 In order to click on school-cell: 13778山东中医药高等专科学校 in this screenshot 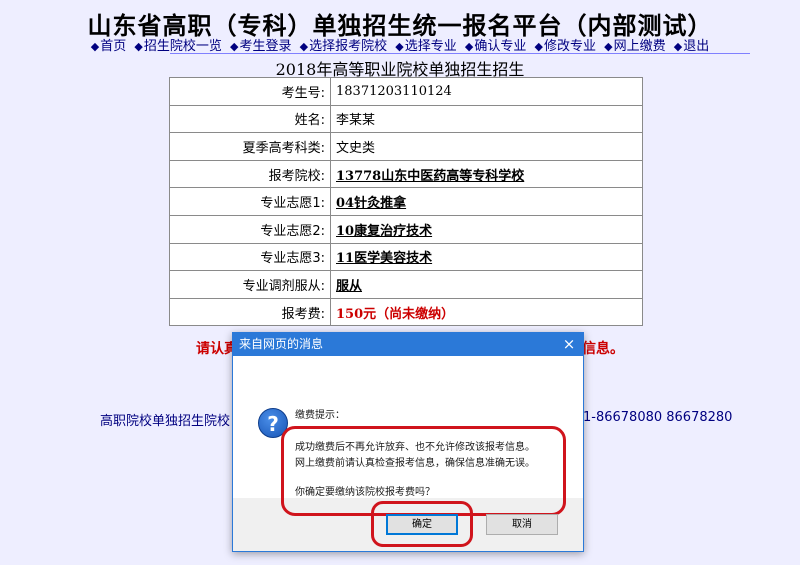, I will do `click(486, 174)`.